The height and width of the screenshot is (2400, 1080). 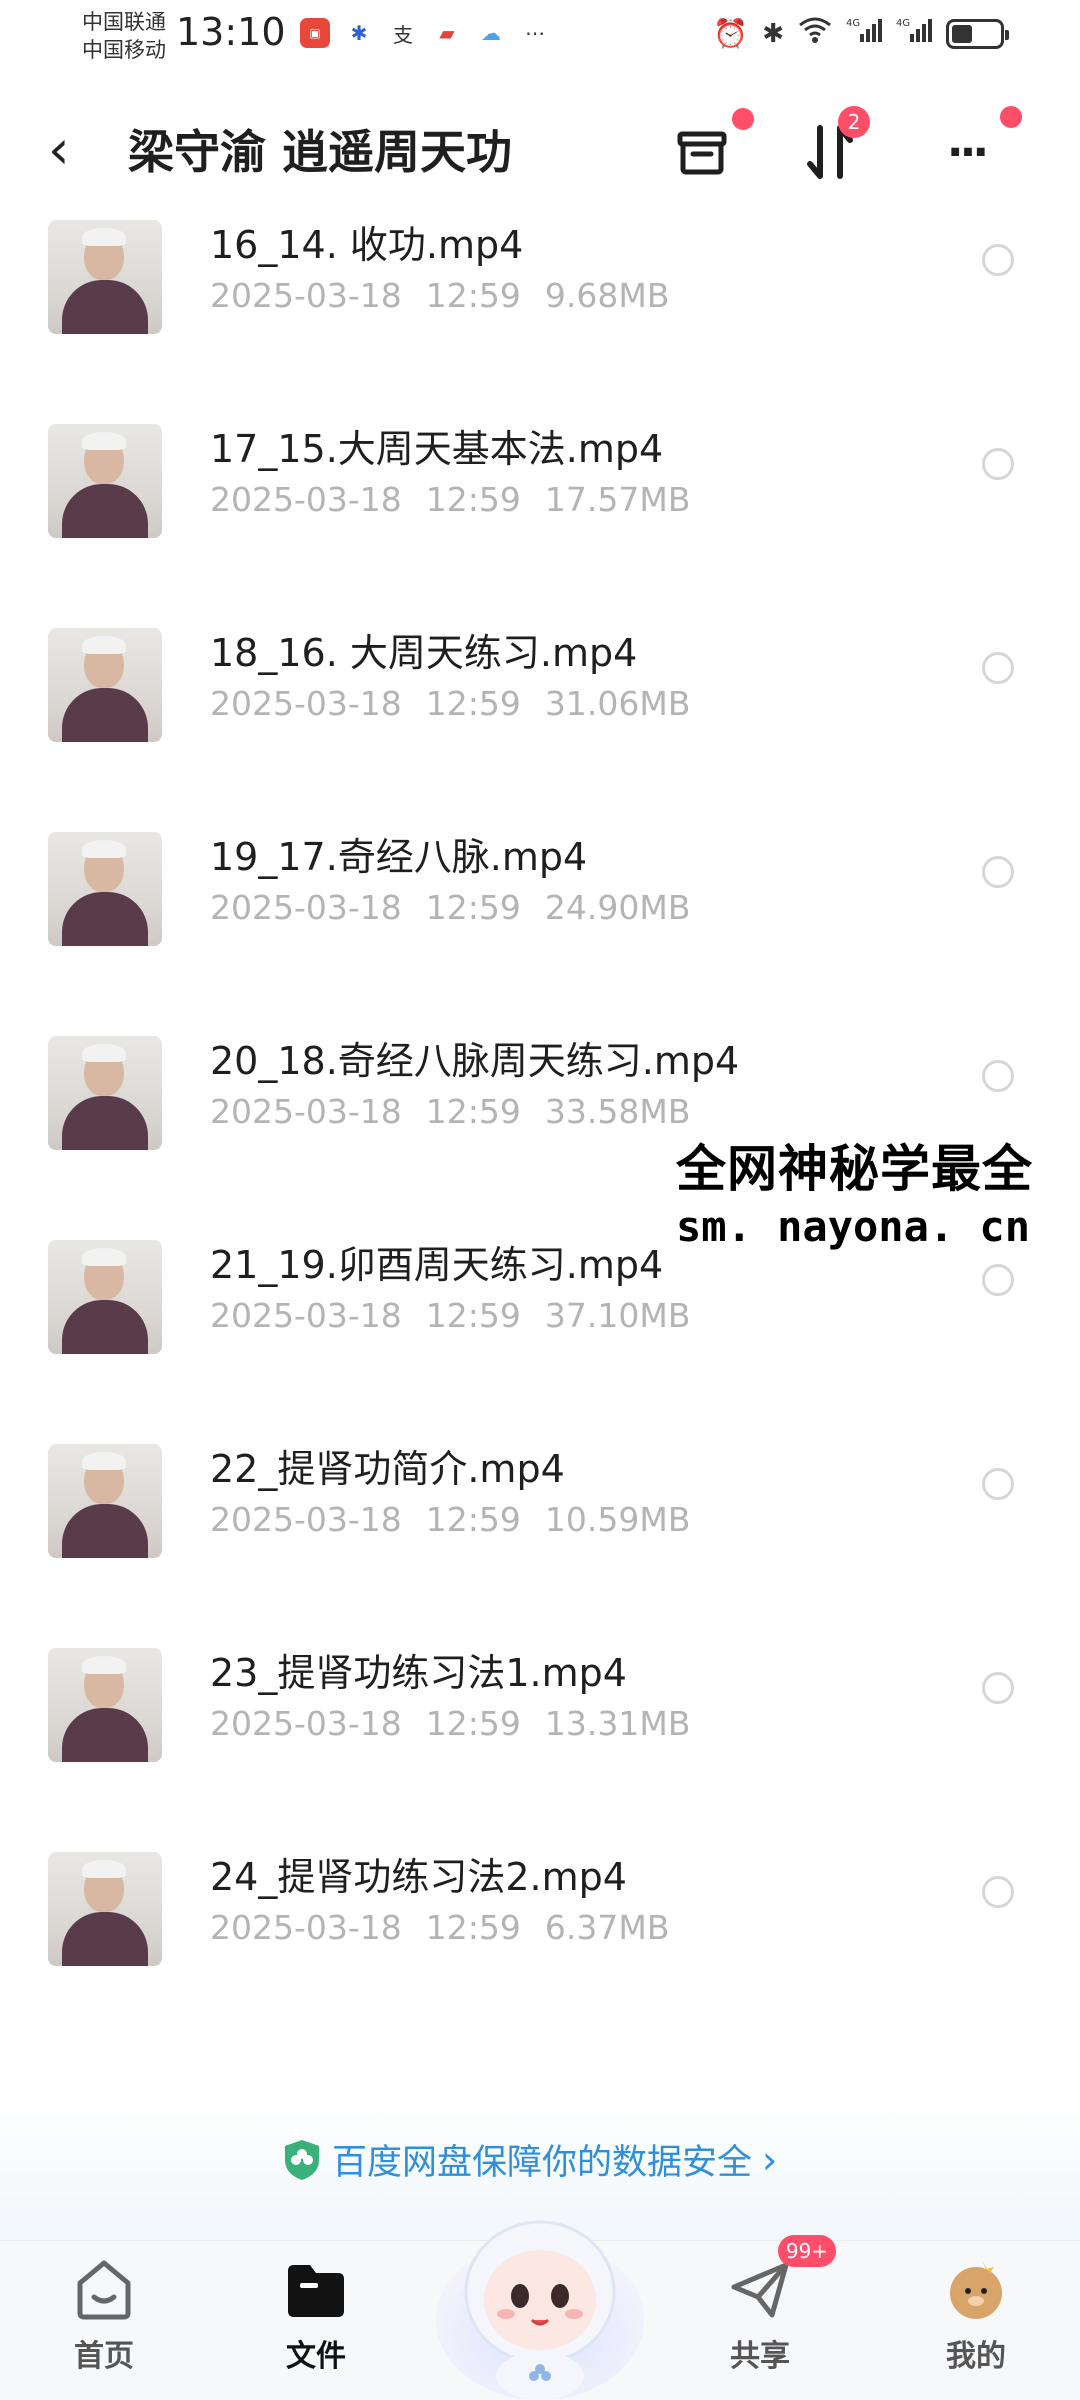 What do you see at coordinates (760, 2356) in the screenshot?
I see `nav-label: 共享` at bounding box center [760, 2356].